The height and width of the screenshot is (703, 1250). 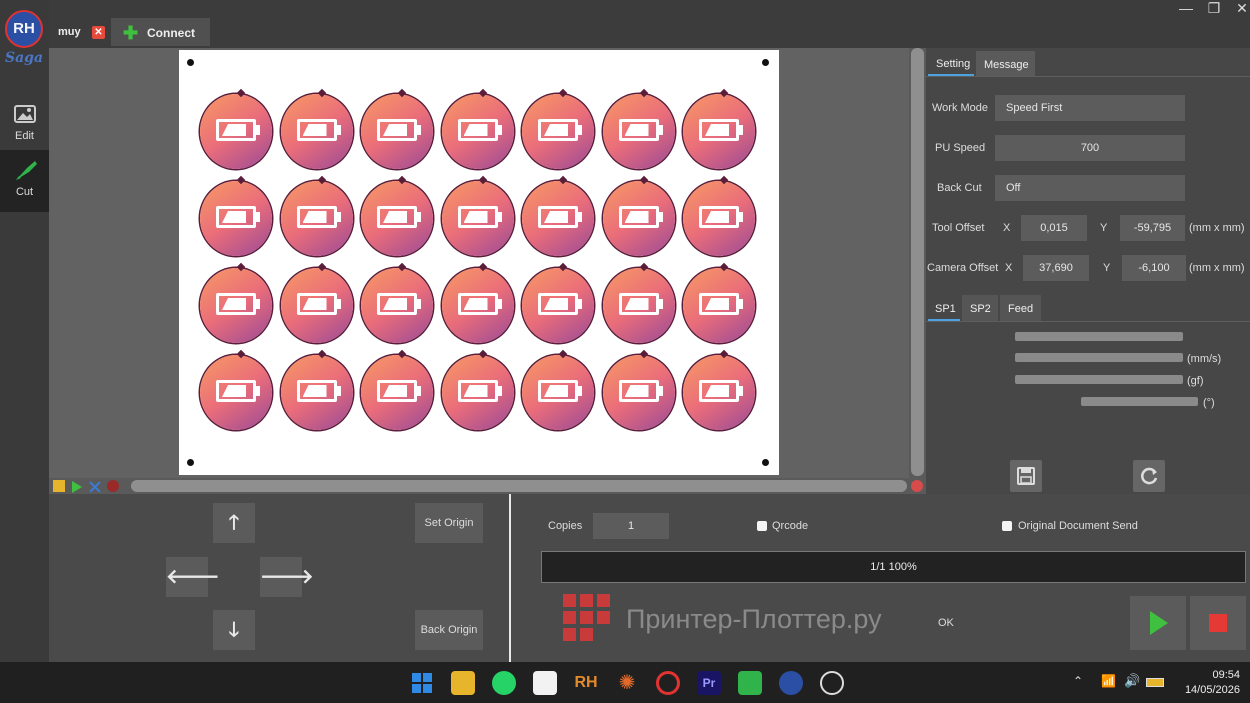 What do you see at coordinates (1155, 682) in the screenshot?
I see `battery-icon` at bounding box center [1155, 682].